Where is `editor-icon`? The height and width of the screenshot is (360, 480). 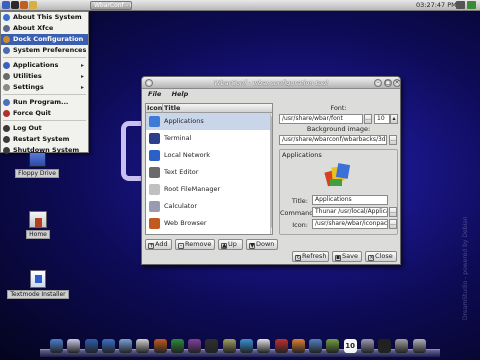 editor-icon is located at coordinates (333, 346).